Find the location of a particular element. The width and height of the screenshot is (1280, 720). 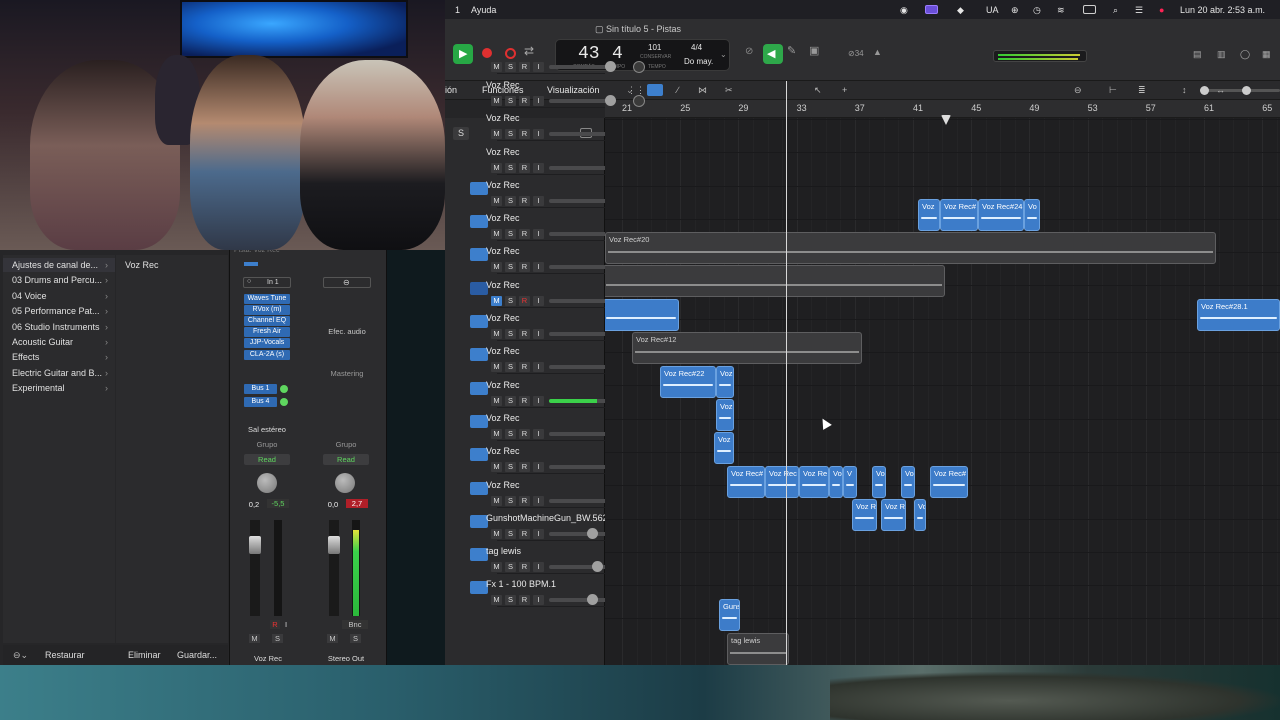

track-row: 32Voz RecMSRI is located at coordinates (557, 458).